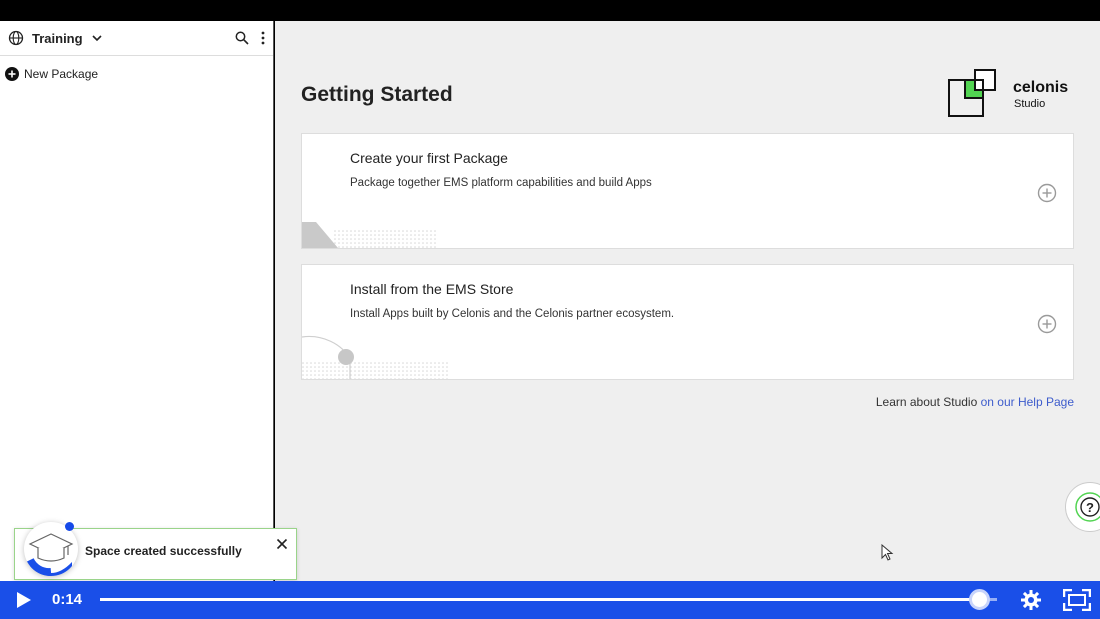  I want to click on window-top-bar, so click(550, 10).